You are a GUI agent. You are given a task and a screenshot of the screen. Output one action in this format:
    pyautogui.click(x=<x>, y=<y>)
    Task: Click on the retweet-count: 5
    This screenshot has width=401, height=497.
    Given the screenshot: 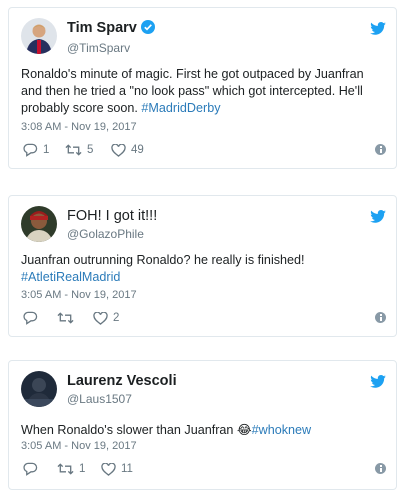 What is the action you would take?
    pyautogui.click(x=90, y=150)
    